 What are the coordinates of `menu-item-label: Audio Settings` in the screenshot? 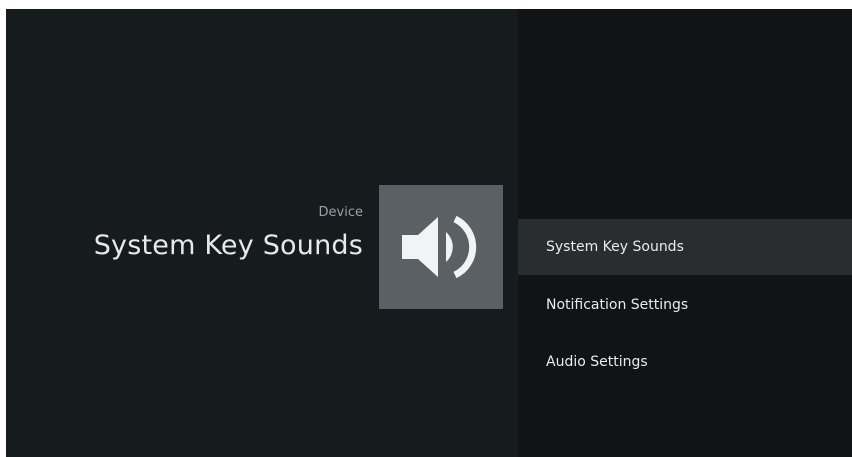 It's located at (597, 362).